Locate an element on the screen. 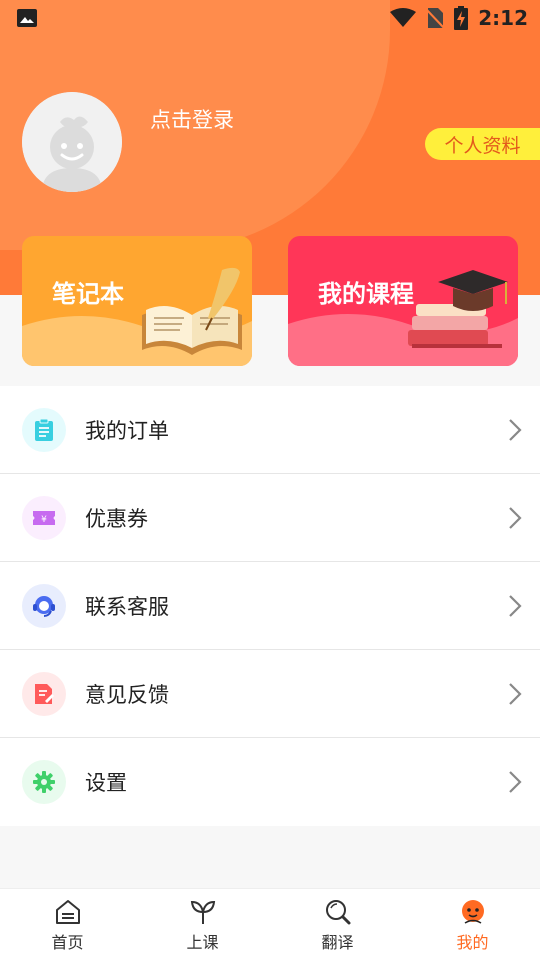 The image size is (540, 960). notebook-card-title: 笔记本 is located at coordinates (88, 294).